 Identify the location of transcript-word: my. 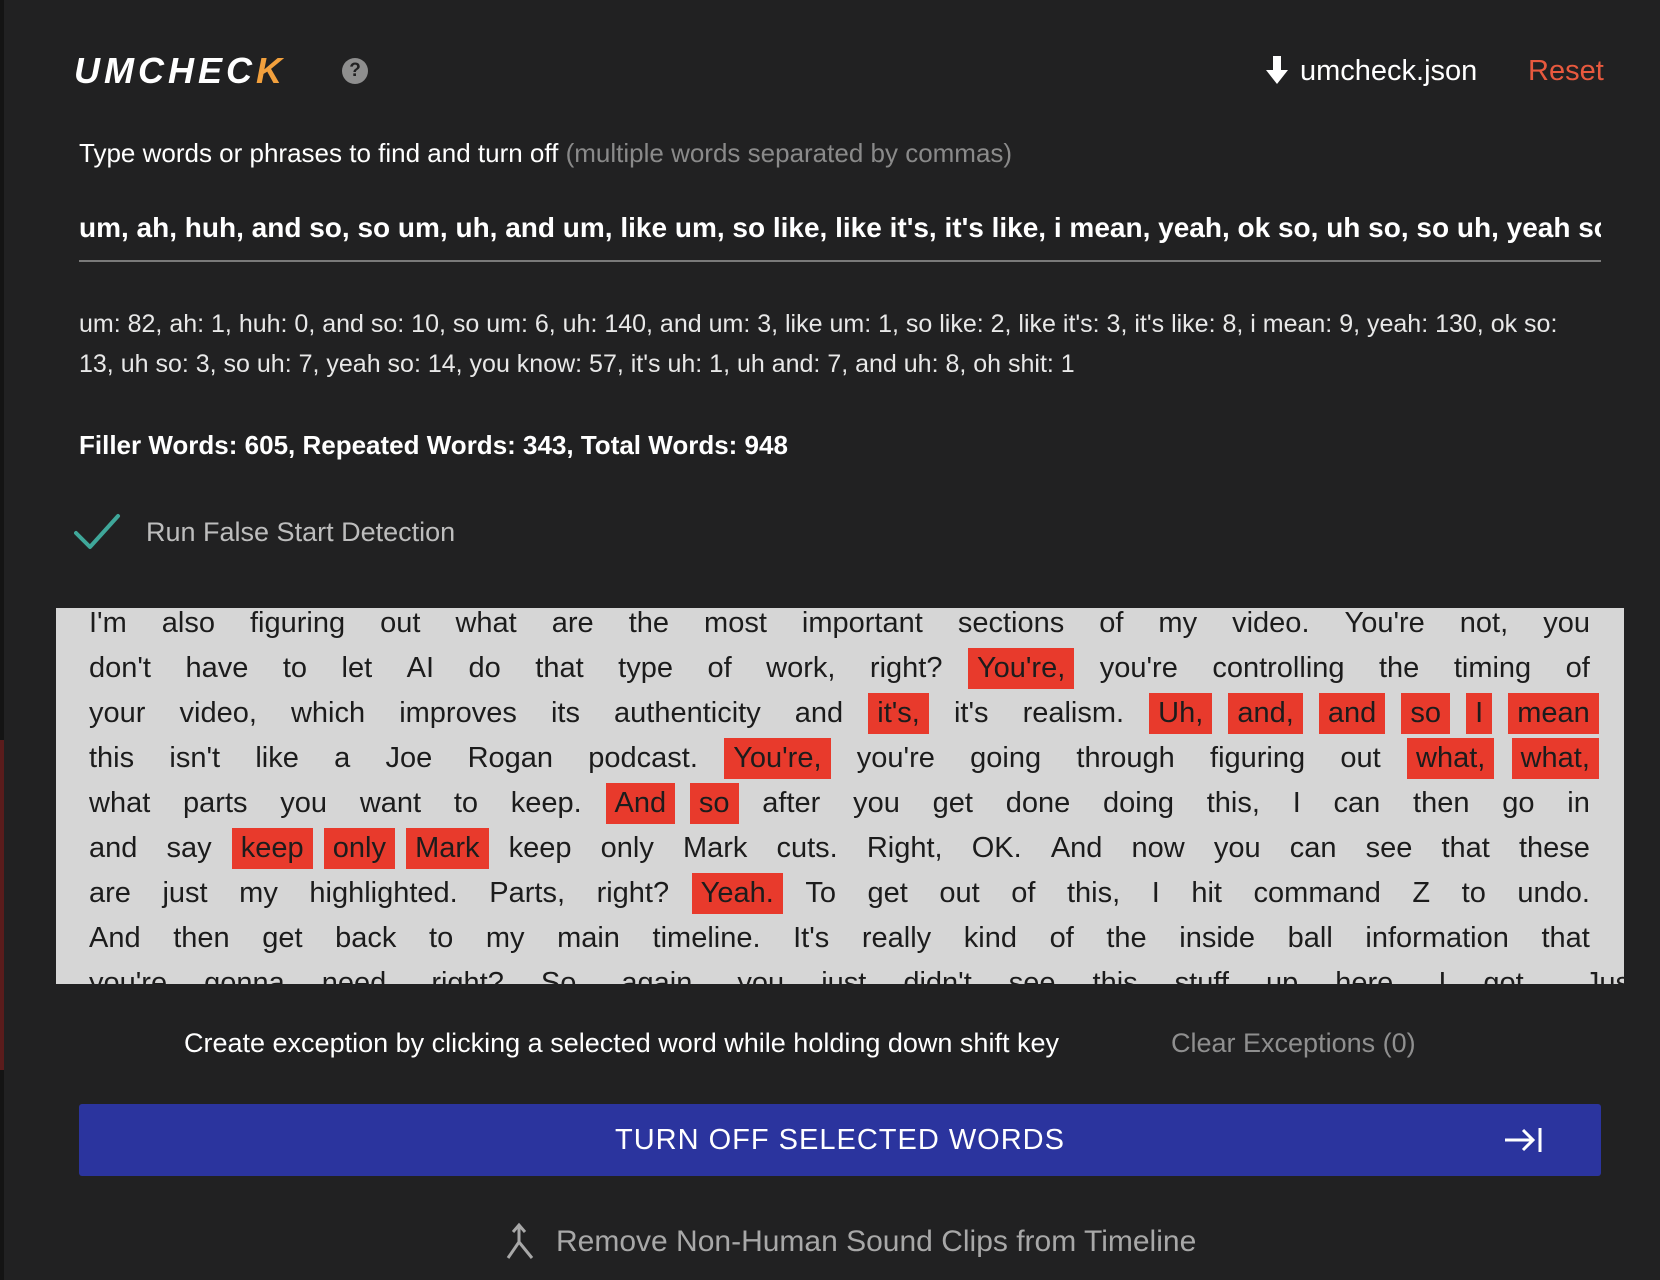
(505, 938).